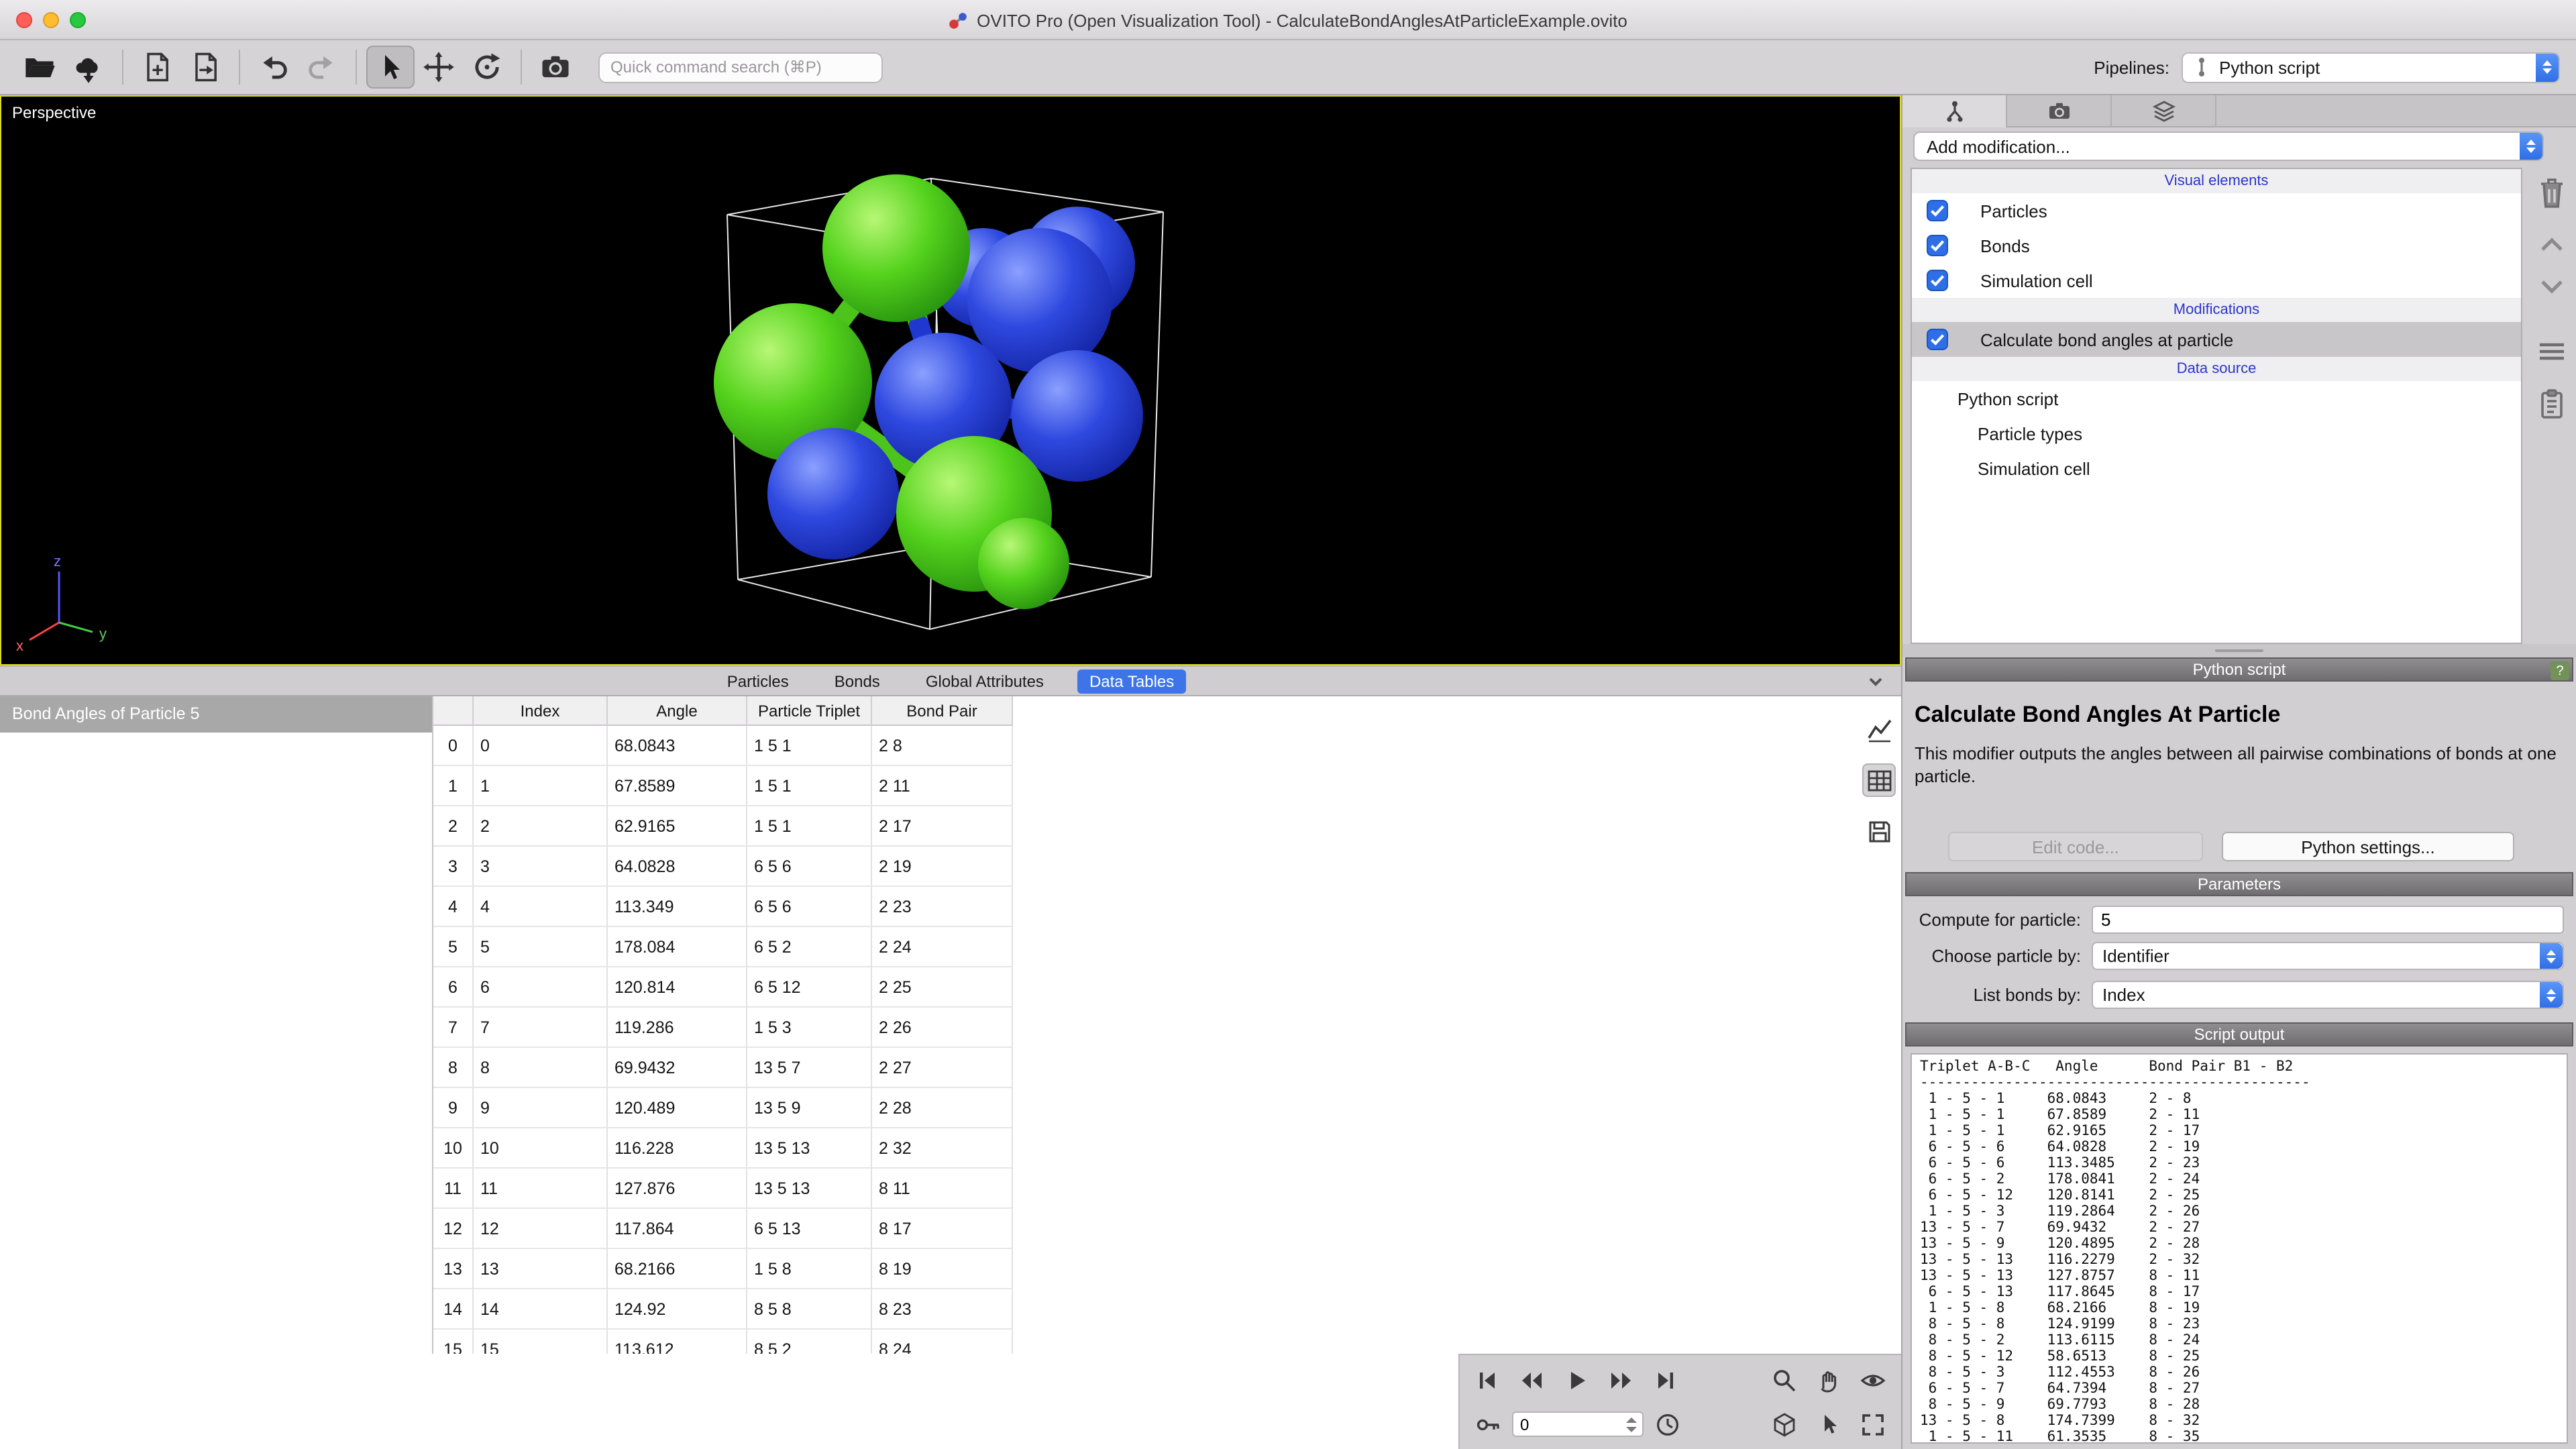  I want to click on viewport-snapshot-button, so click(555, 67).